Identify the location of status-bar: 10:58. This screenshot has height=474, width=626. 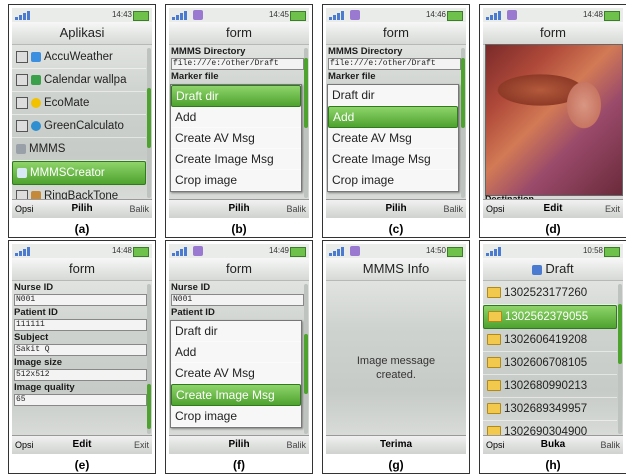
(553, 251).